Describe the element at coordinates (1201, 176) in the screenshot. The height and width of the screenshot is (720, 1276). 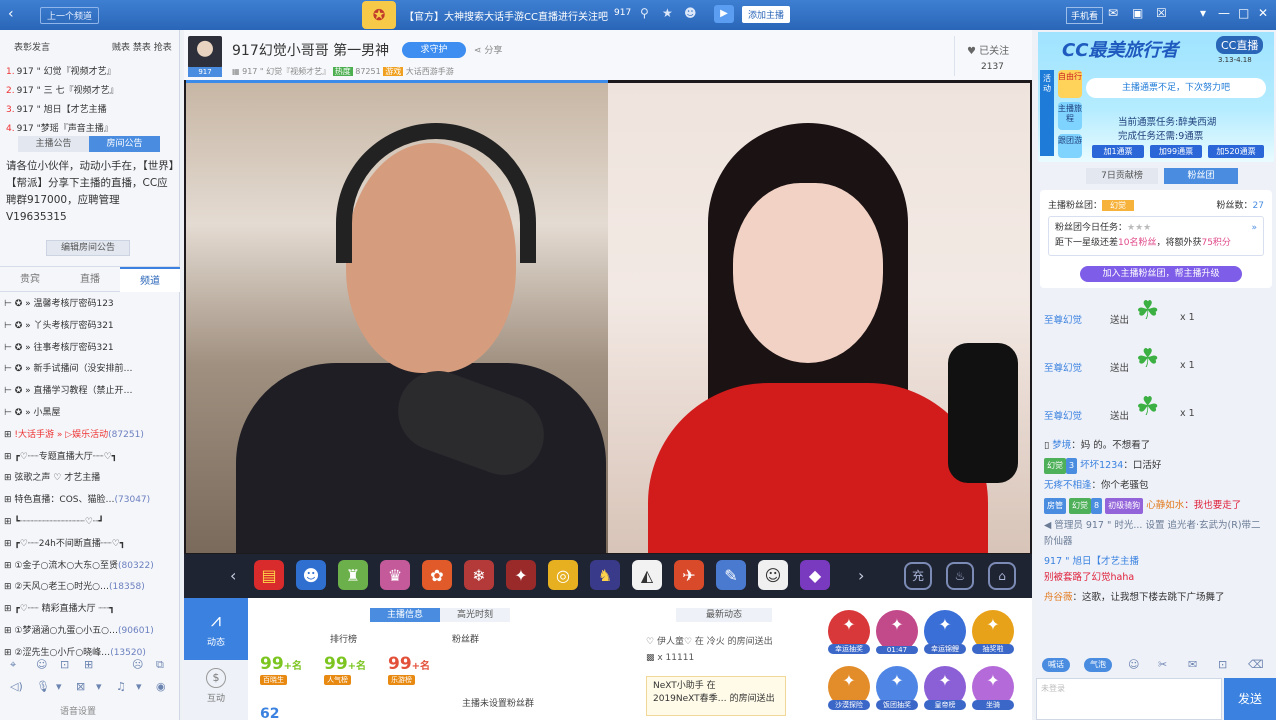
I see `tab-fan-club: 粉丝团` at that location.